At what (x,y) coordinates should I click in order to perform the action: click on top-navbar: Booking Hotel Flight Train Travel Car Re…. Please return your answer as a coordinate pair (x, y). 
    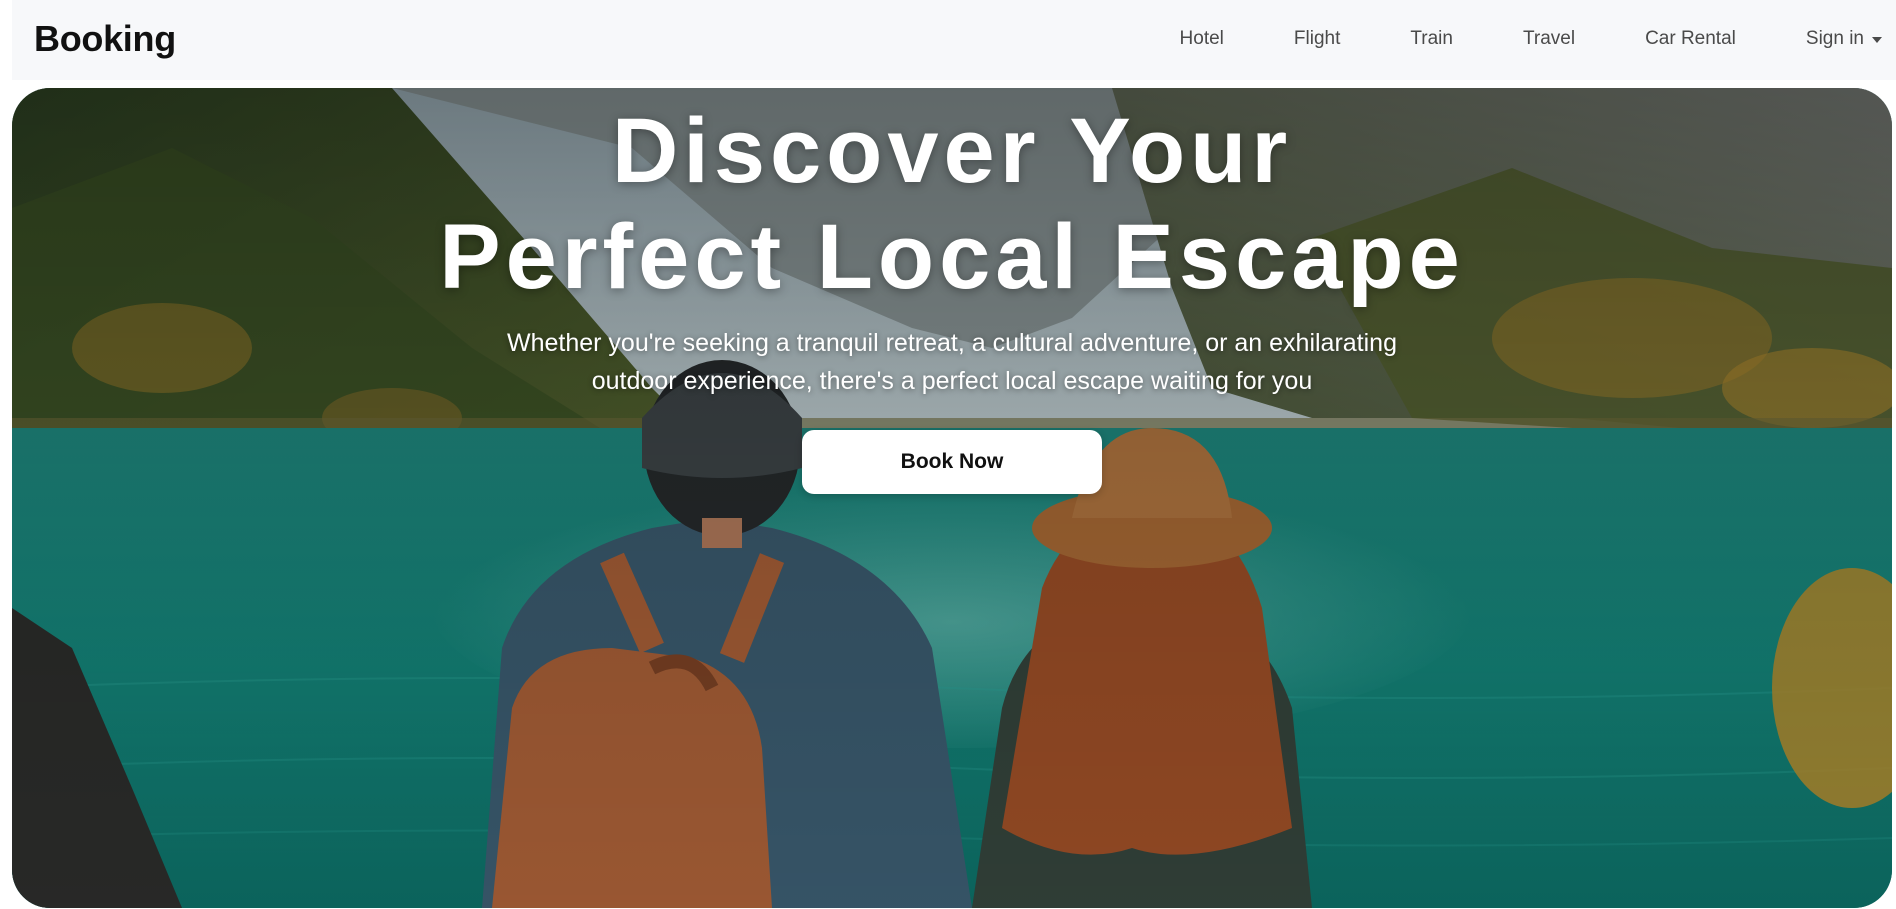
    Looking at the image, I should click on (954, 40).